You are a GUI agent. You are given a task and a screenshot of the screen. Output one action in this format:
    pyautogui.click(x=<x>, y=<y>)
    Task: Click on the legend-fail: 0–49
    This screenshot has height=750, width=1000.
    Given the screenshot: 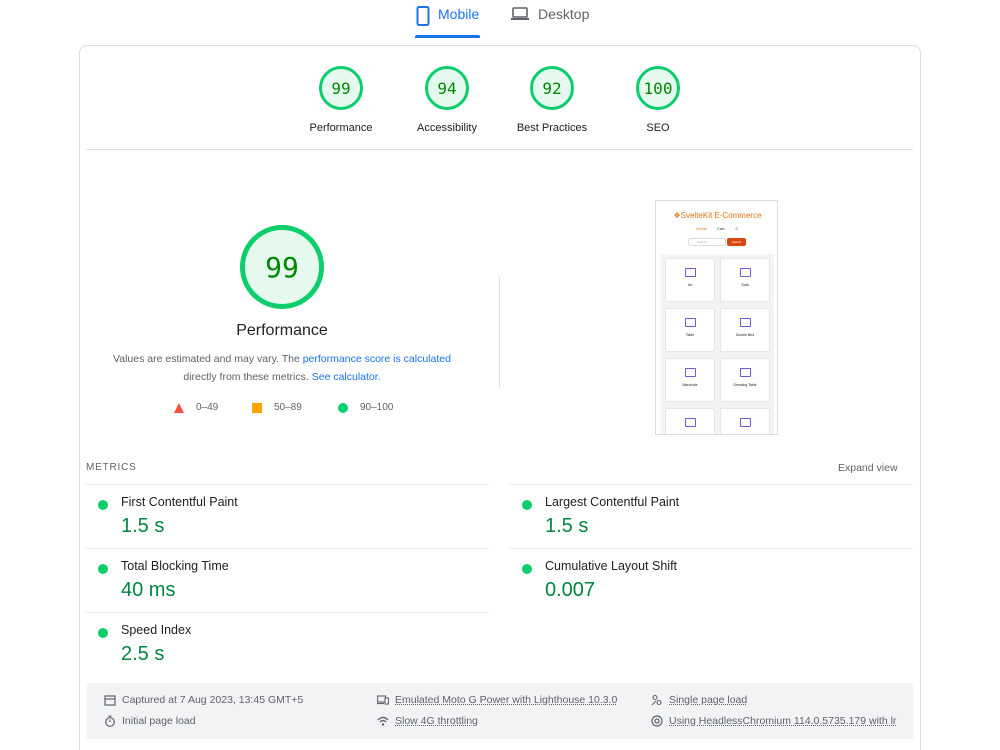 What is the action you would take?
    pyautogui.click(x=196, y=407)
    